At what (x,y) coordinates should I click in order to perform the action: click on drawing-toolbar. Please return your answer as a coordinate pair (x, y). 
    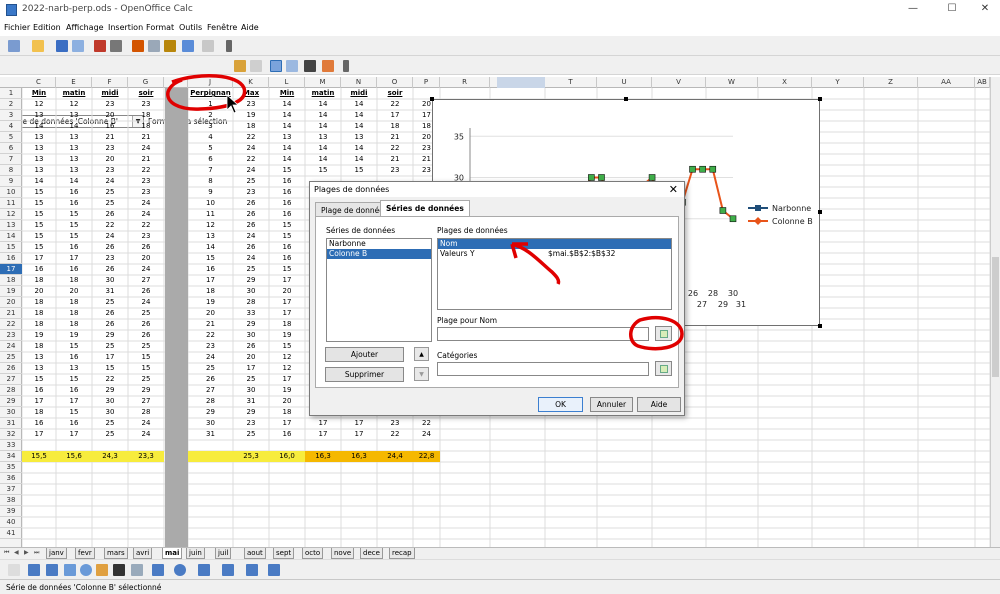
    Looking at the image, I should click on (500, 569).